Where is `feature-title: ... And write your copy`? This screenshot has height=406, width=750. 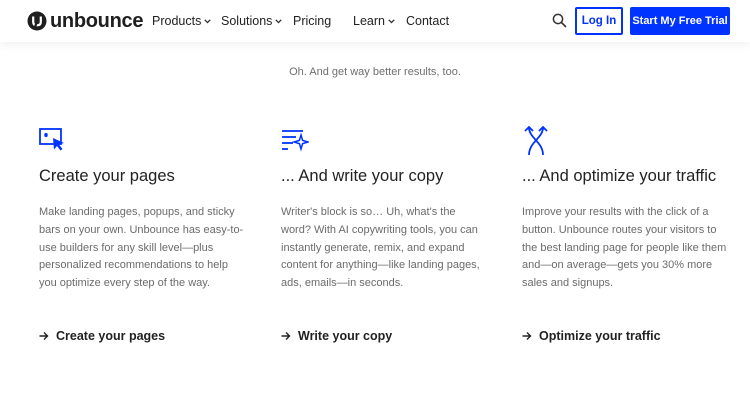 feature-title: ... And write your copy is located at coordinates (362, 176).